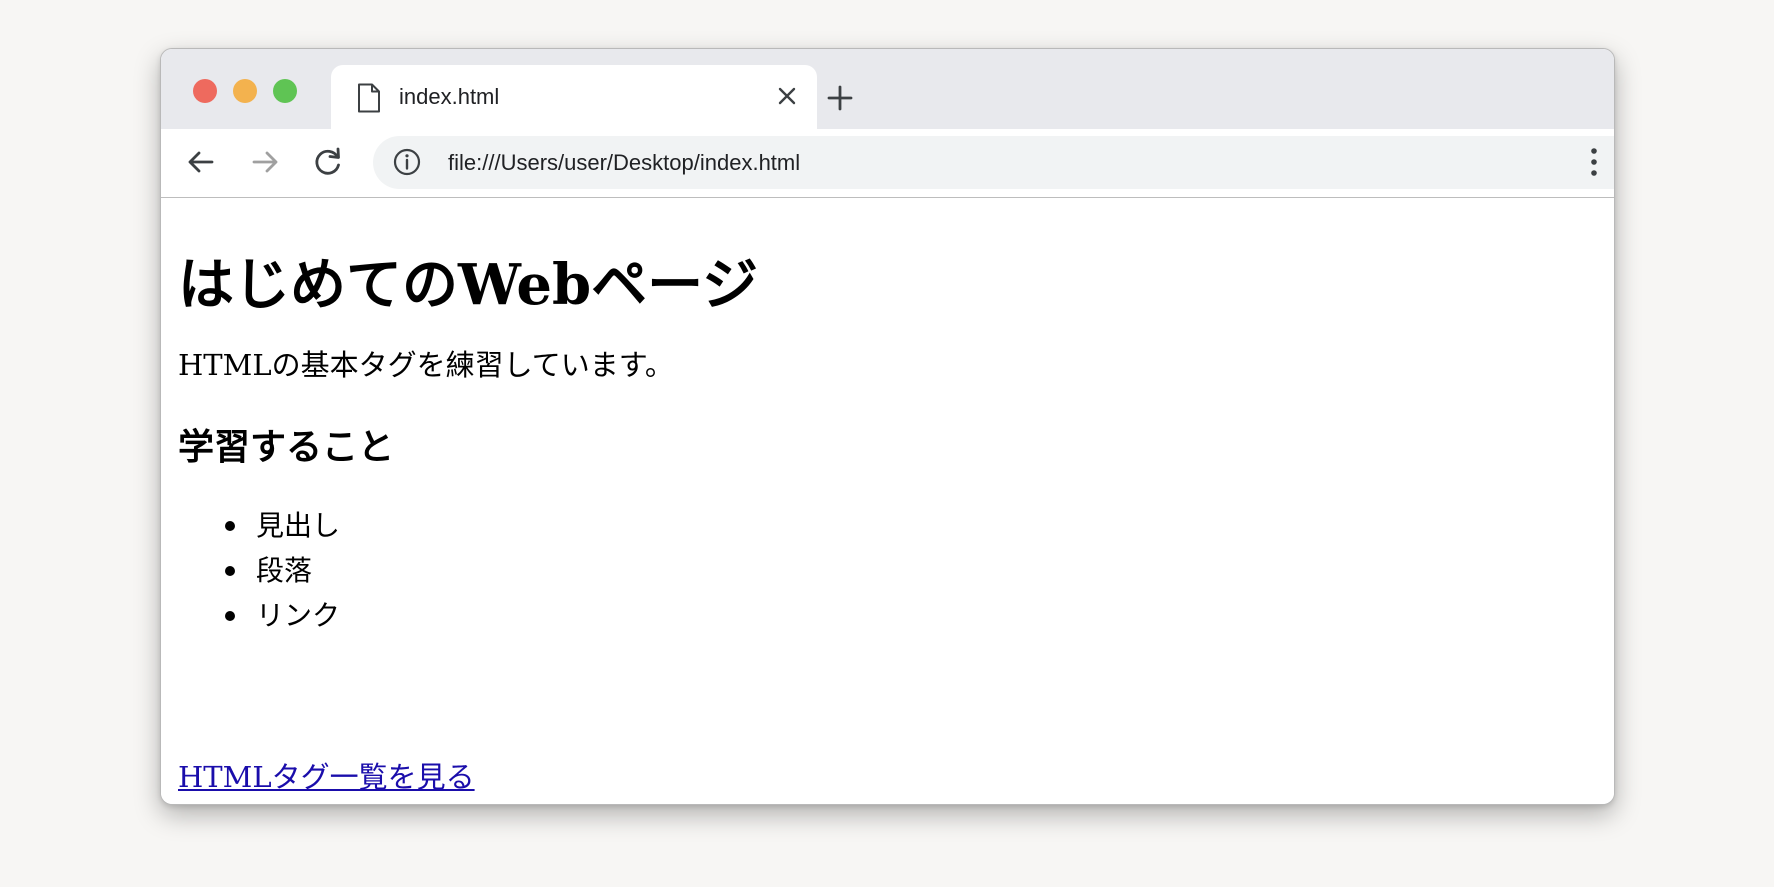 This screenshot has width=1774, height=887. What do you see at coordinates (887, 89) in the screenshot?
I see `tab-strip: index.html` at bounding box center [887, 89].